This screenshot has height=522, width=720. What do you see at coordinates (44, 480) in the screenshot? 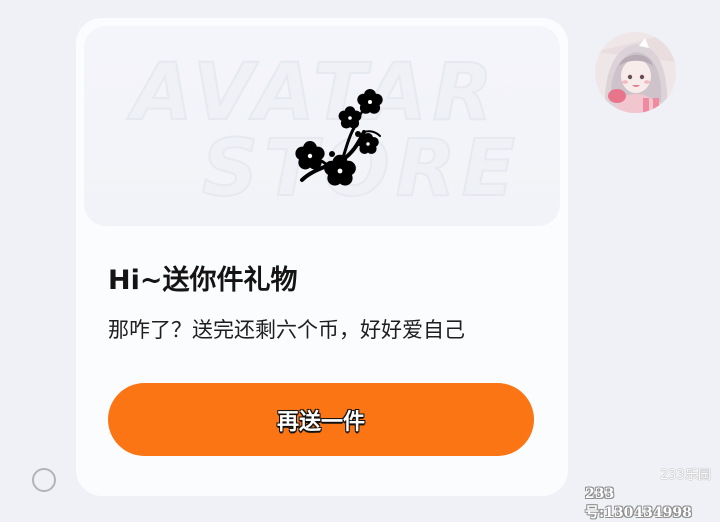
I see `select-radio` at bounding box center [44, 480].